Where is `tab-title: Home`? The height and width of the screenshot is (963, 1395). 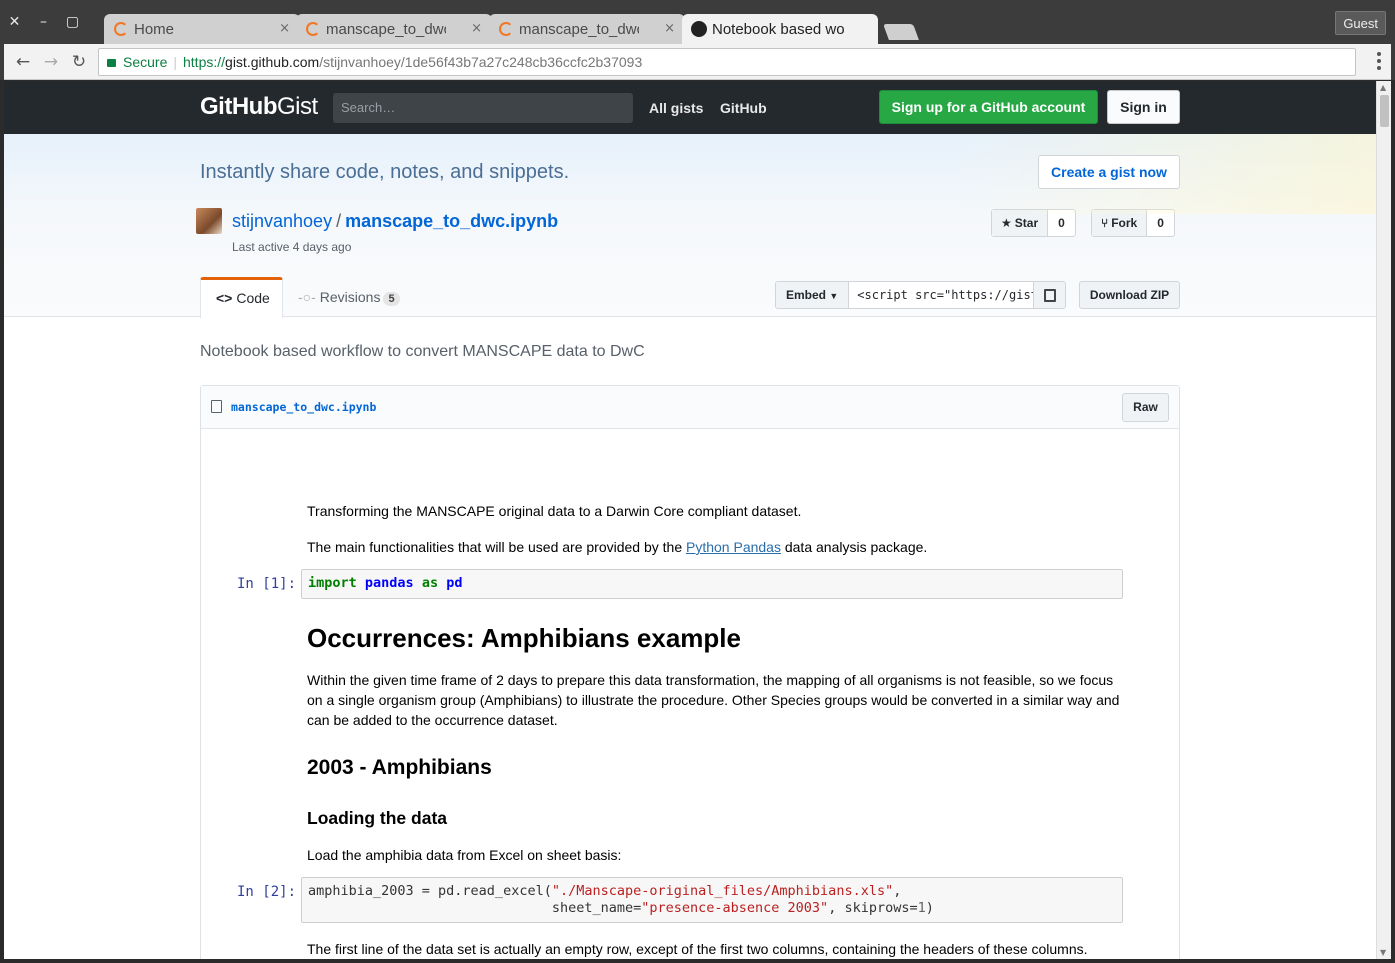
tab-title: Home is located at coordinates (154, 29).